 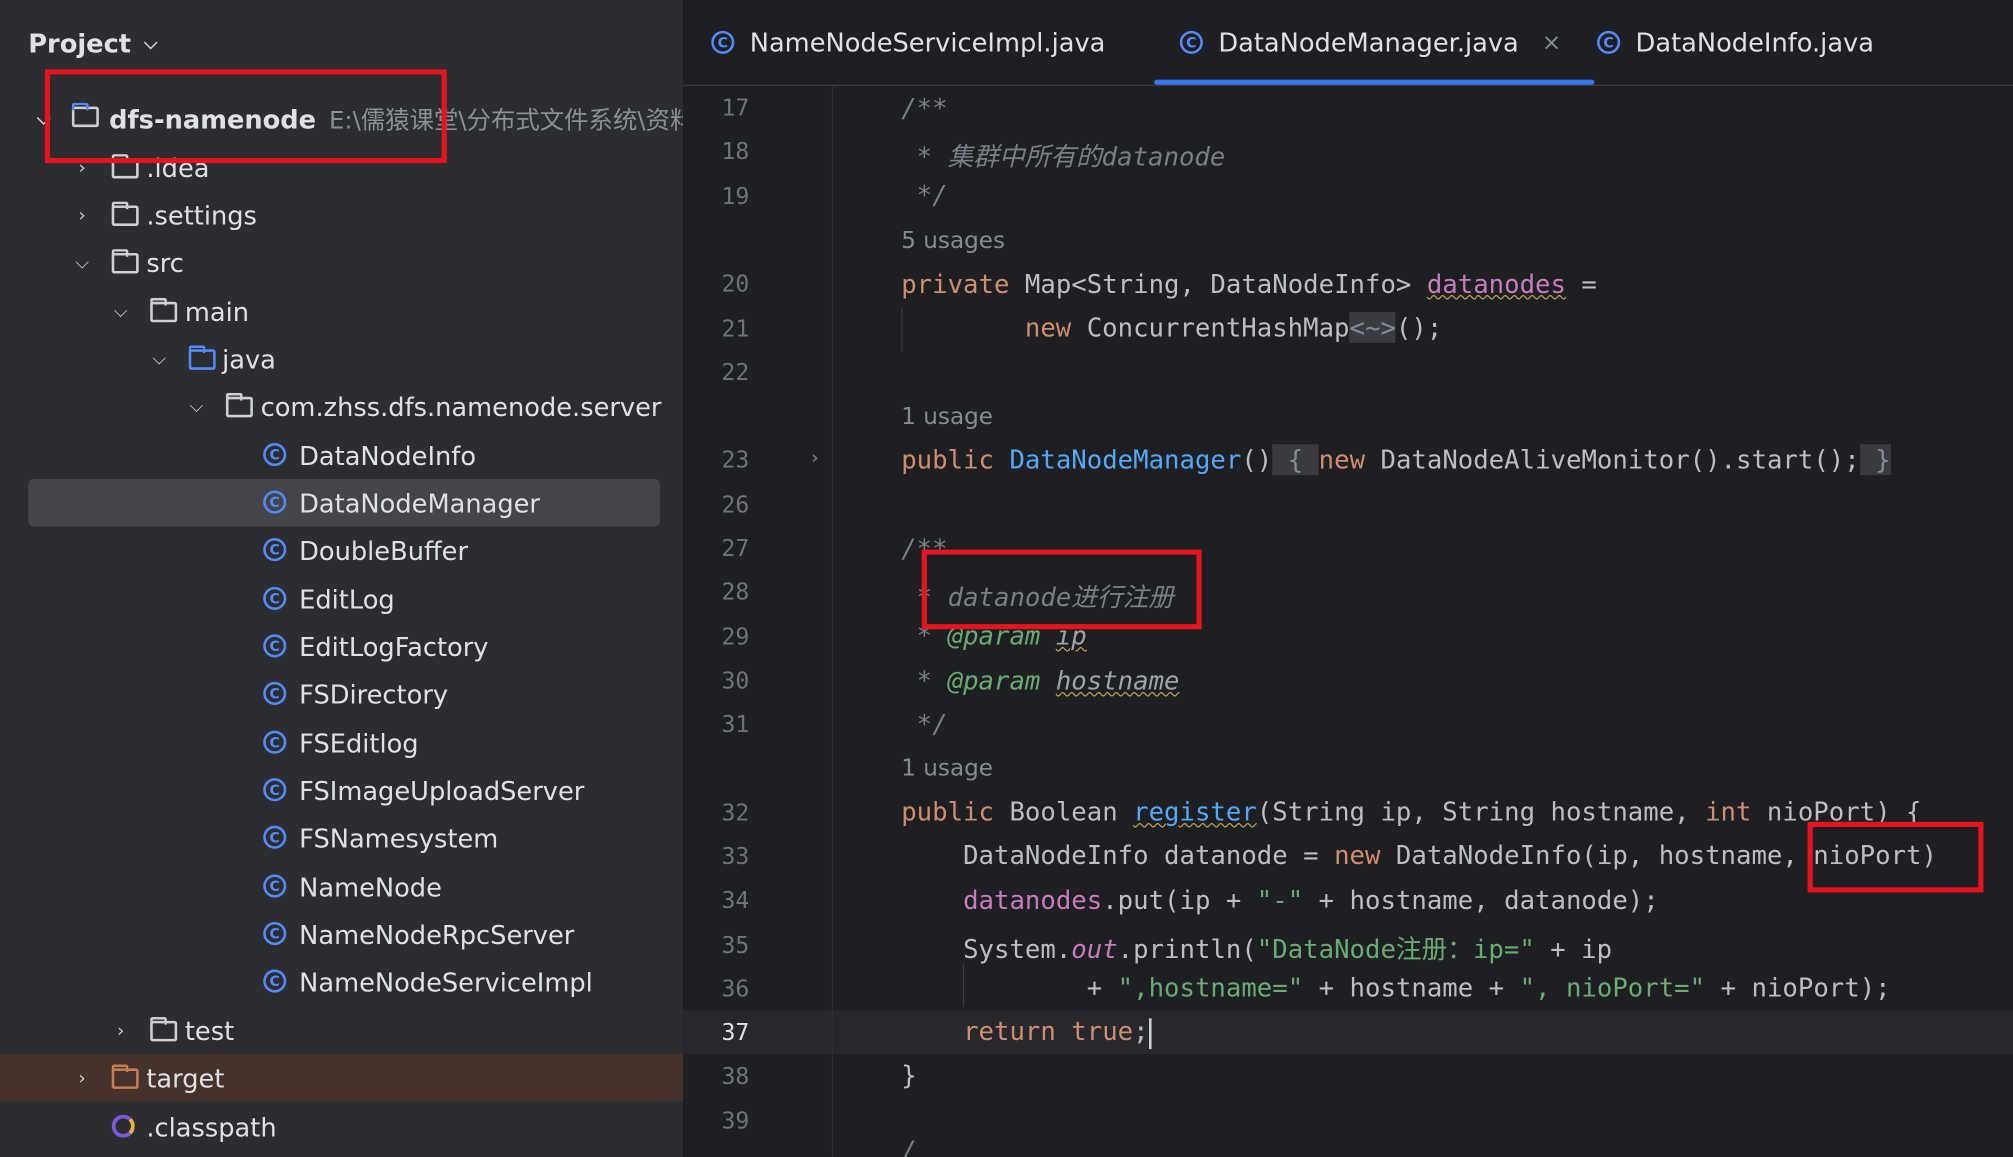 I want to click on line-number: 30, so click(x=735, y=681).